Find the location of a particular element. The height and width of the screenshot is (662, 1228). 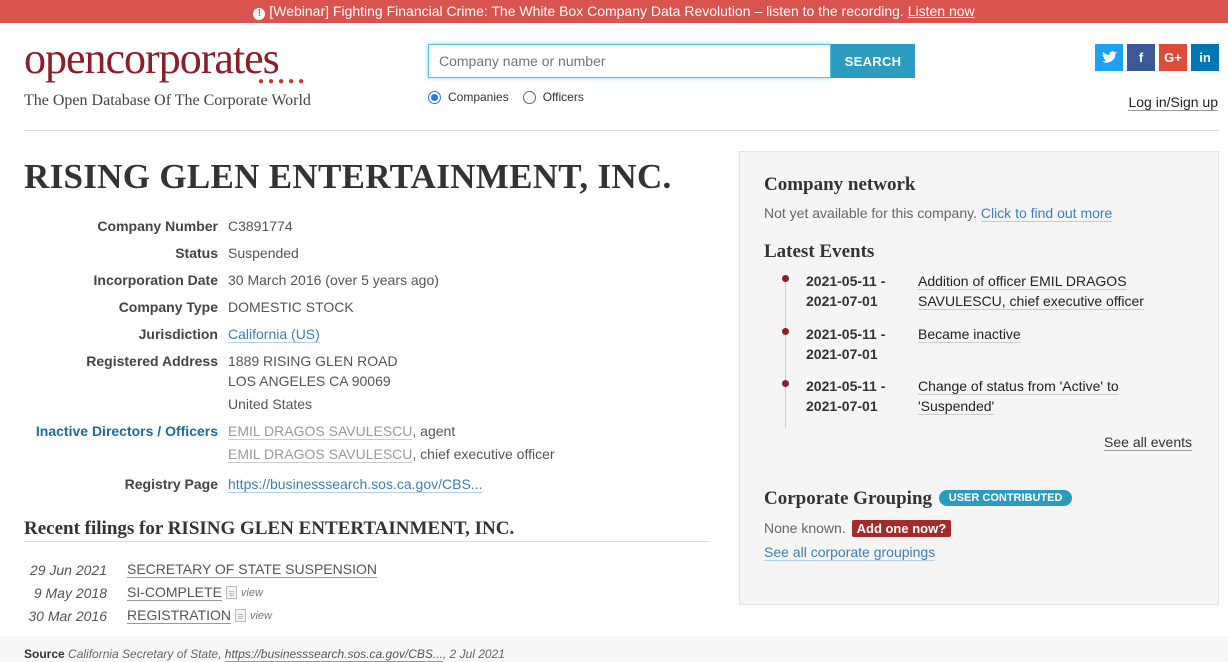

company-number-row: Company Number C3891774 is located at coordinates (369, 226).